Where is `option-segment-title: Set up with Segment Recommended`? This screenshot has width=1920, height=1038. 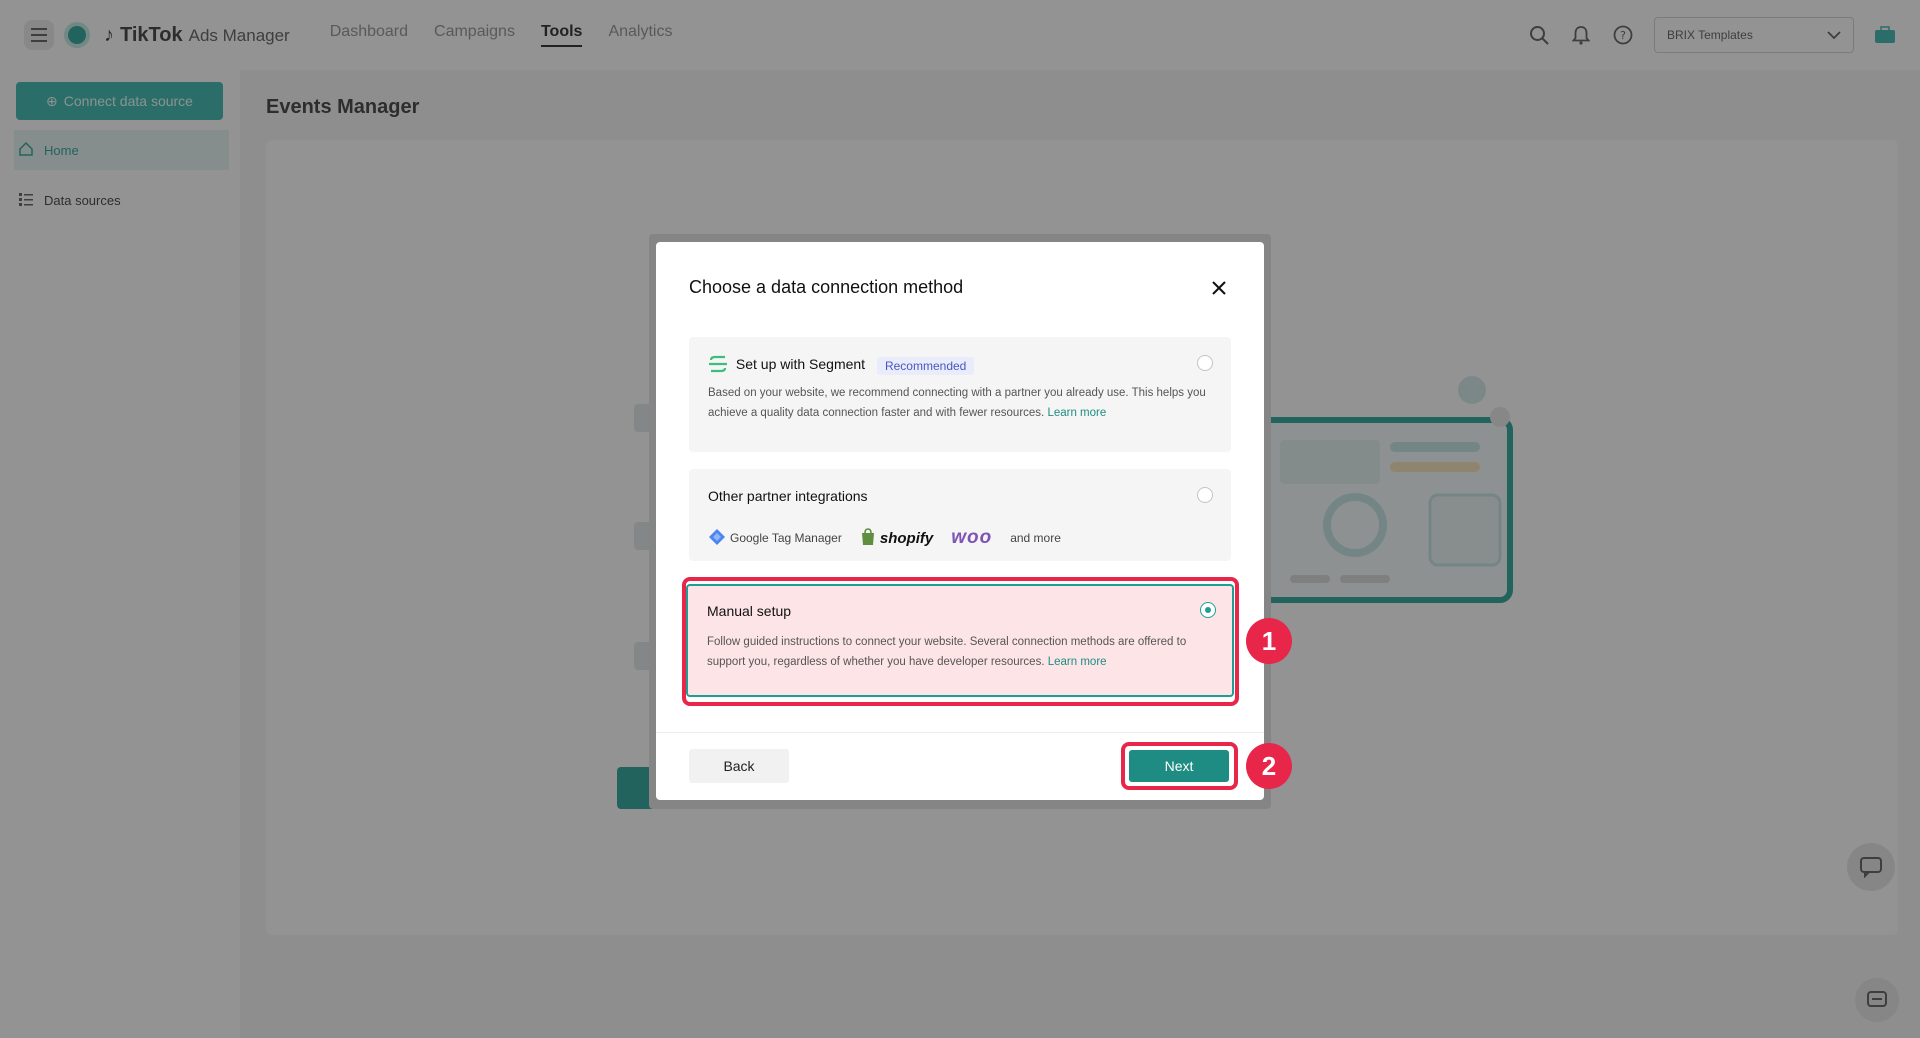
option-segment-title: Set up with Segment Recommended is located at coordinates (841, 365).